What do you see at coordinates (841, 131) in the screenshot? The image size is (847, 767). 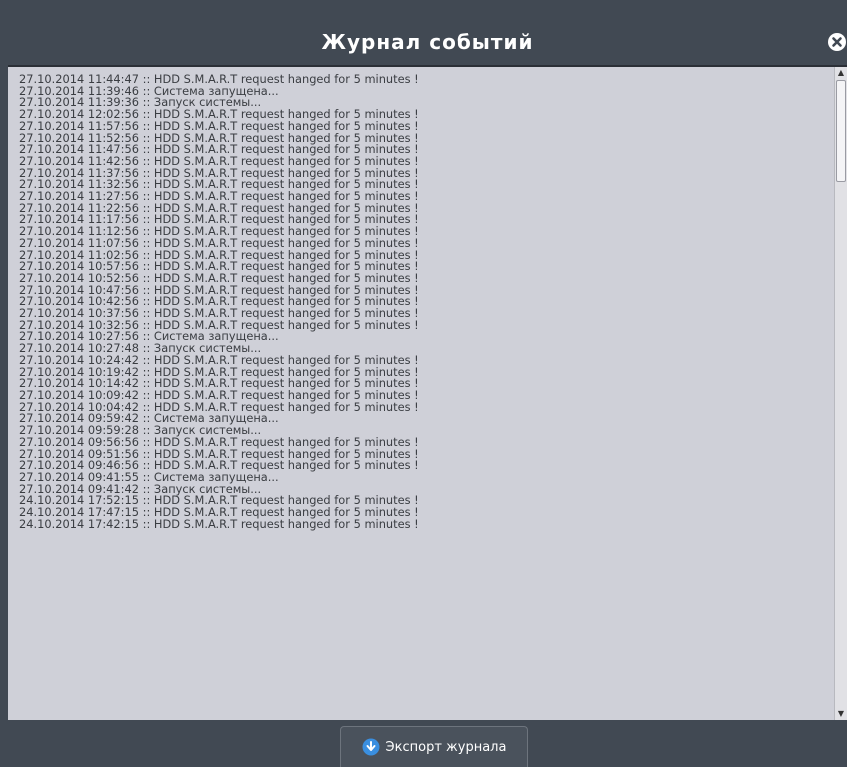 I see `scroll-thumb` at bounding box center [841, 131].